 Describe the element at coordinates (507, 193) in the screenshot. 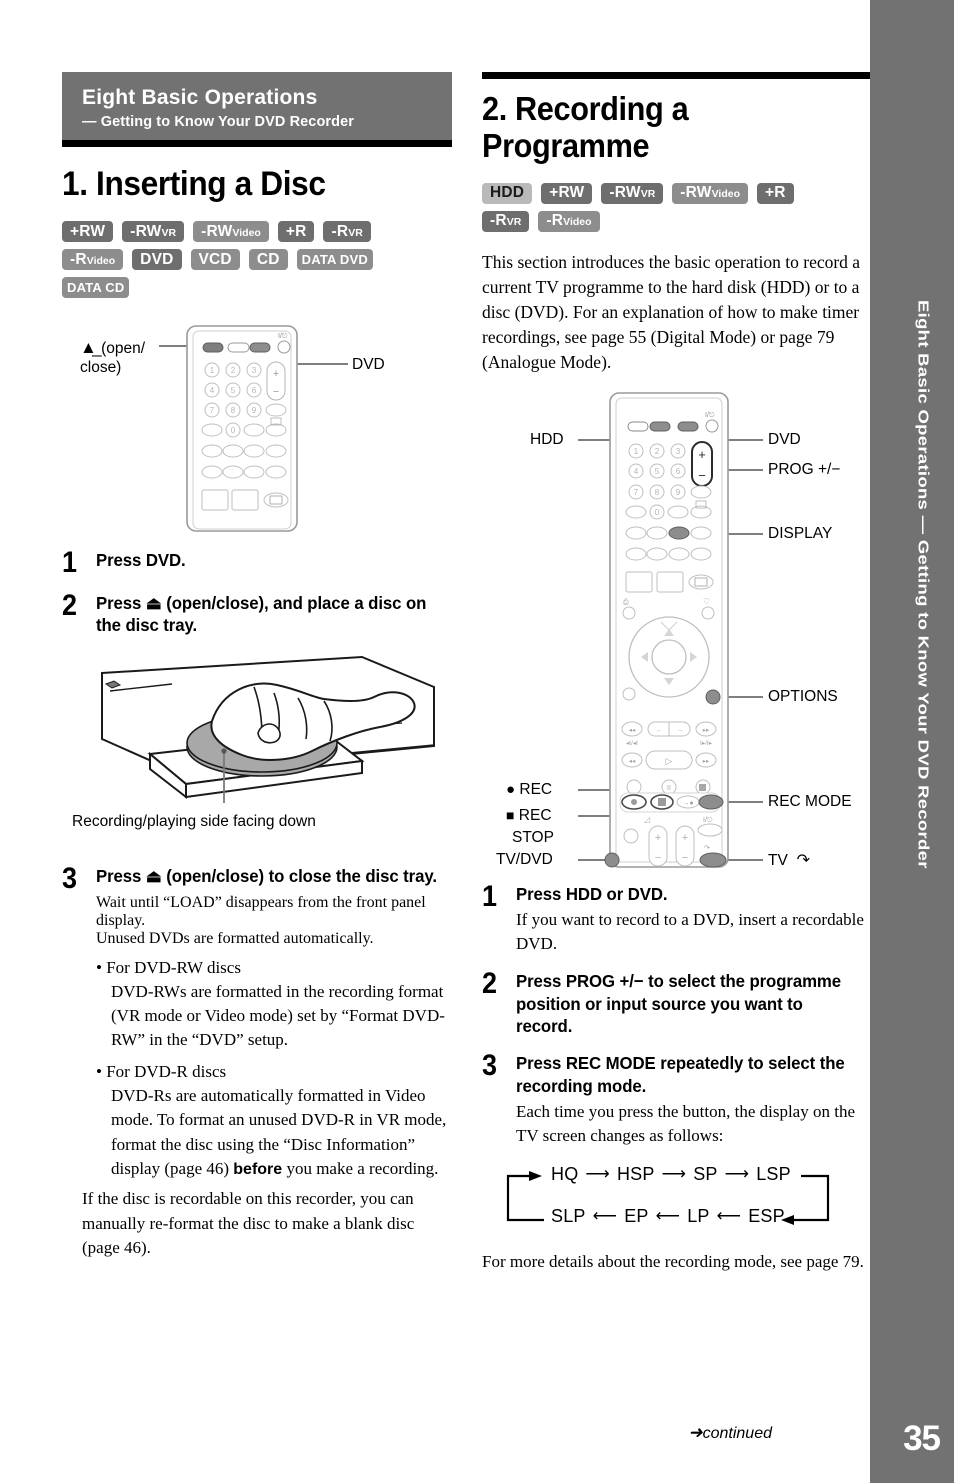

I see `format-badge: HDD` at that location.